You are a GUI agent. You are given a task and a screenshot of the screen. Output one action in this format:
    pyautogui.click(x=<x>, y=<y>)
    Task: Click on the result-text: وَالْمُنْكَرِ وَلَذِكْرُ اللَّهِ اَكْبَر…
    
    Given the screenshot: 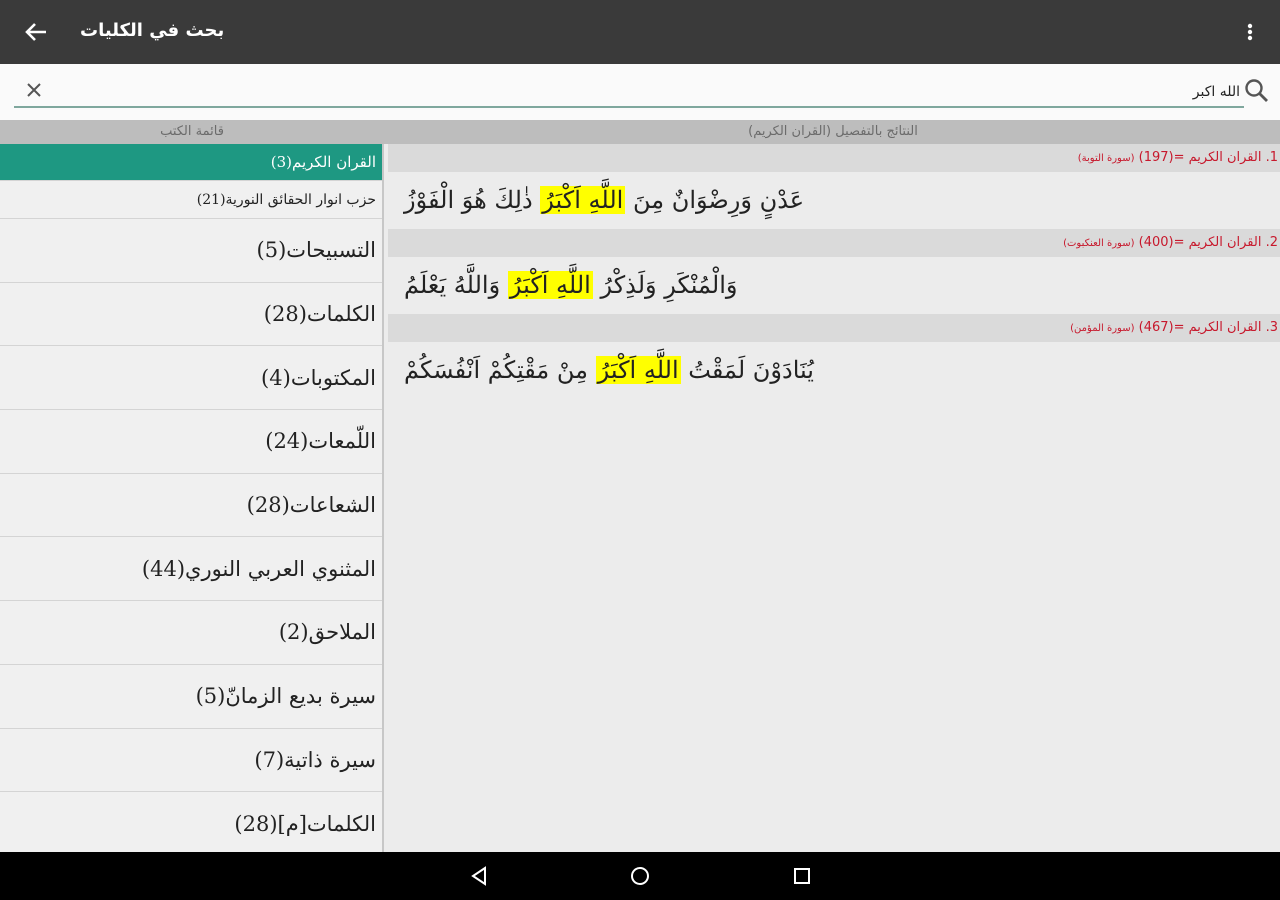 What is the action you would take?
    pyautogui.click(x=834, y=285)
    